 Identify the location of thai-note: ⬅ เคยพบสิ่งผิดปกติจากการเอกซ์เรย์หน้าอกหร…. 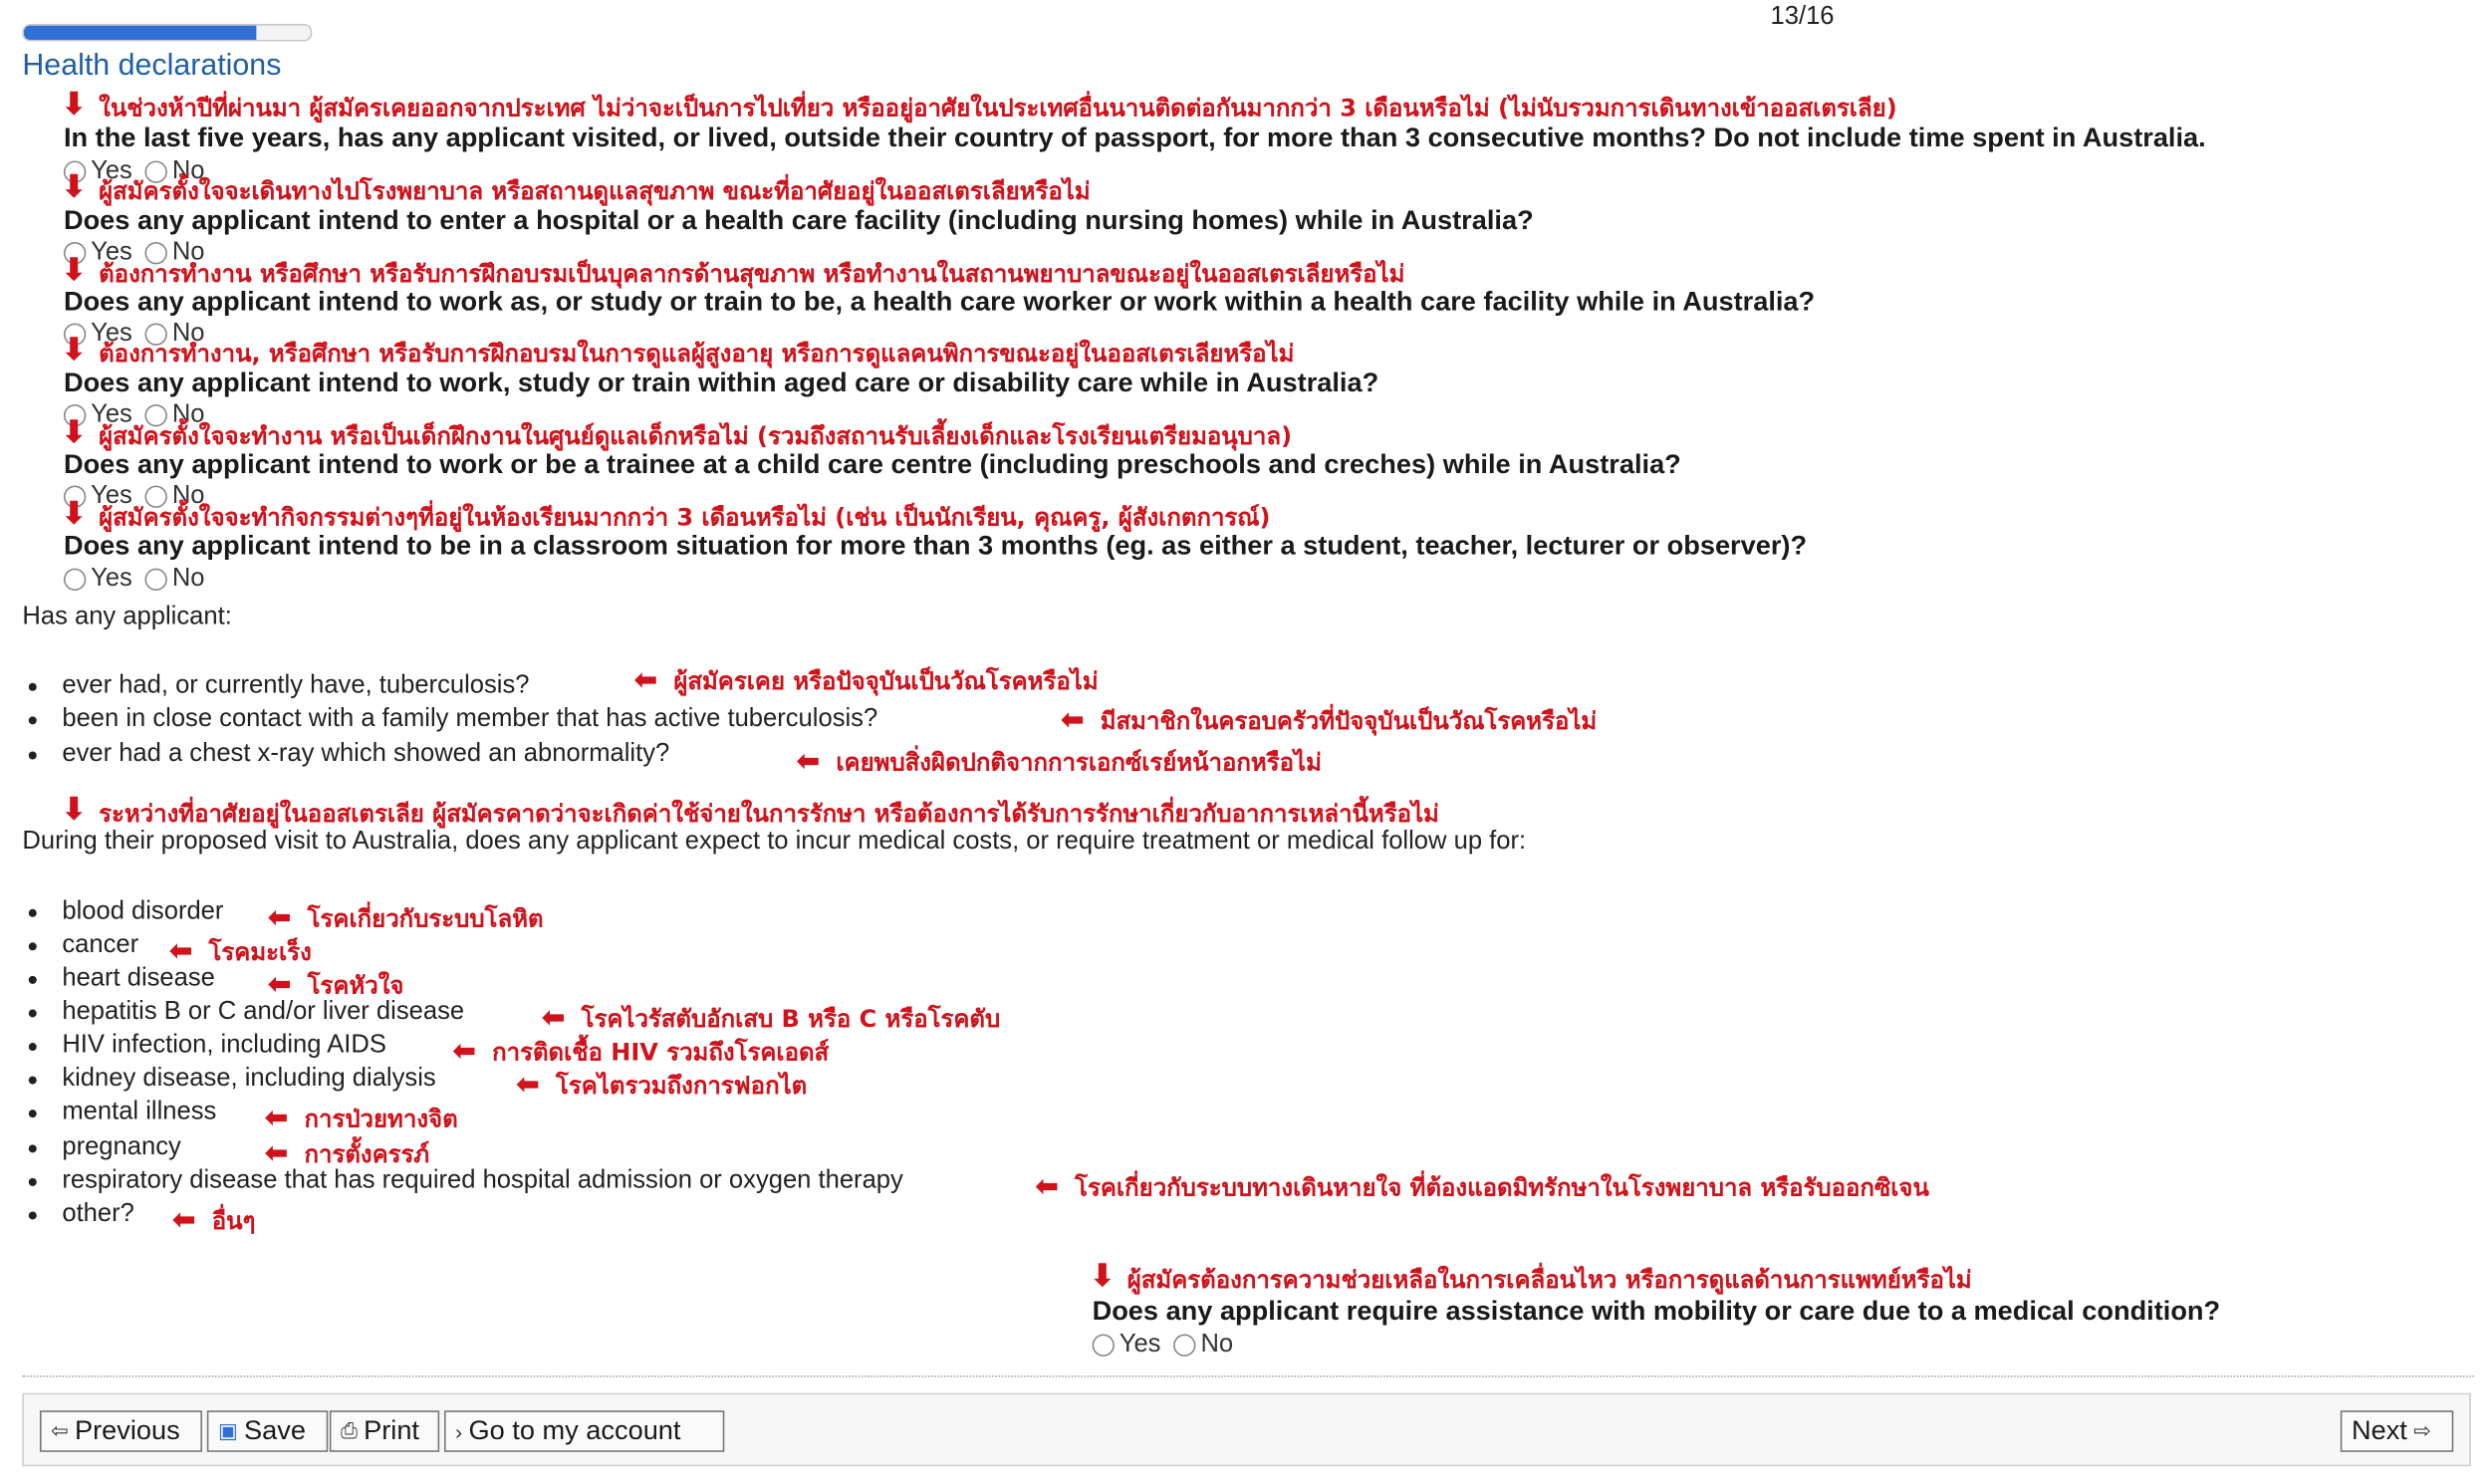
(1059, 762).